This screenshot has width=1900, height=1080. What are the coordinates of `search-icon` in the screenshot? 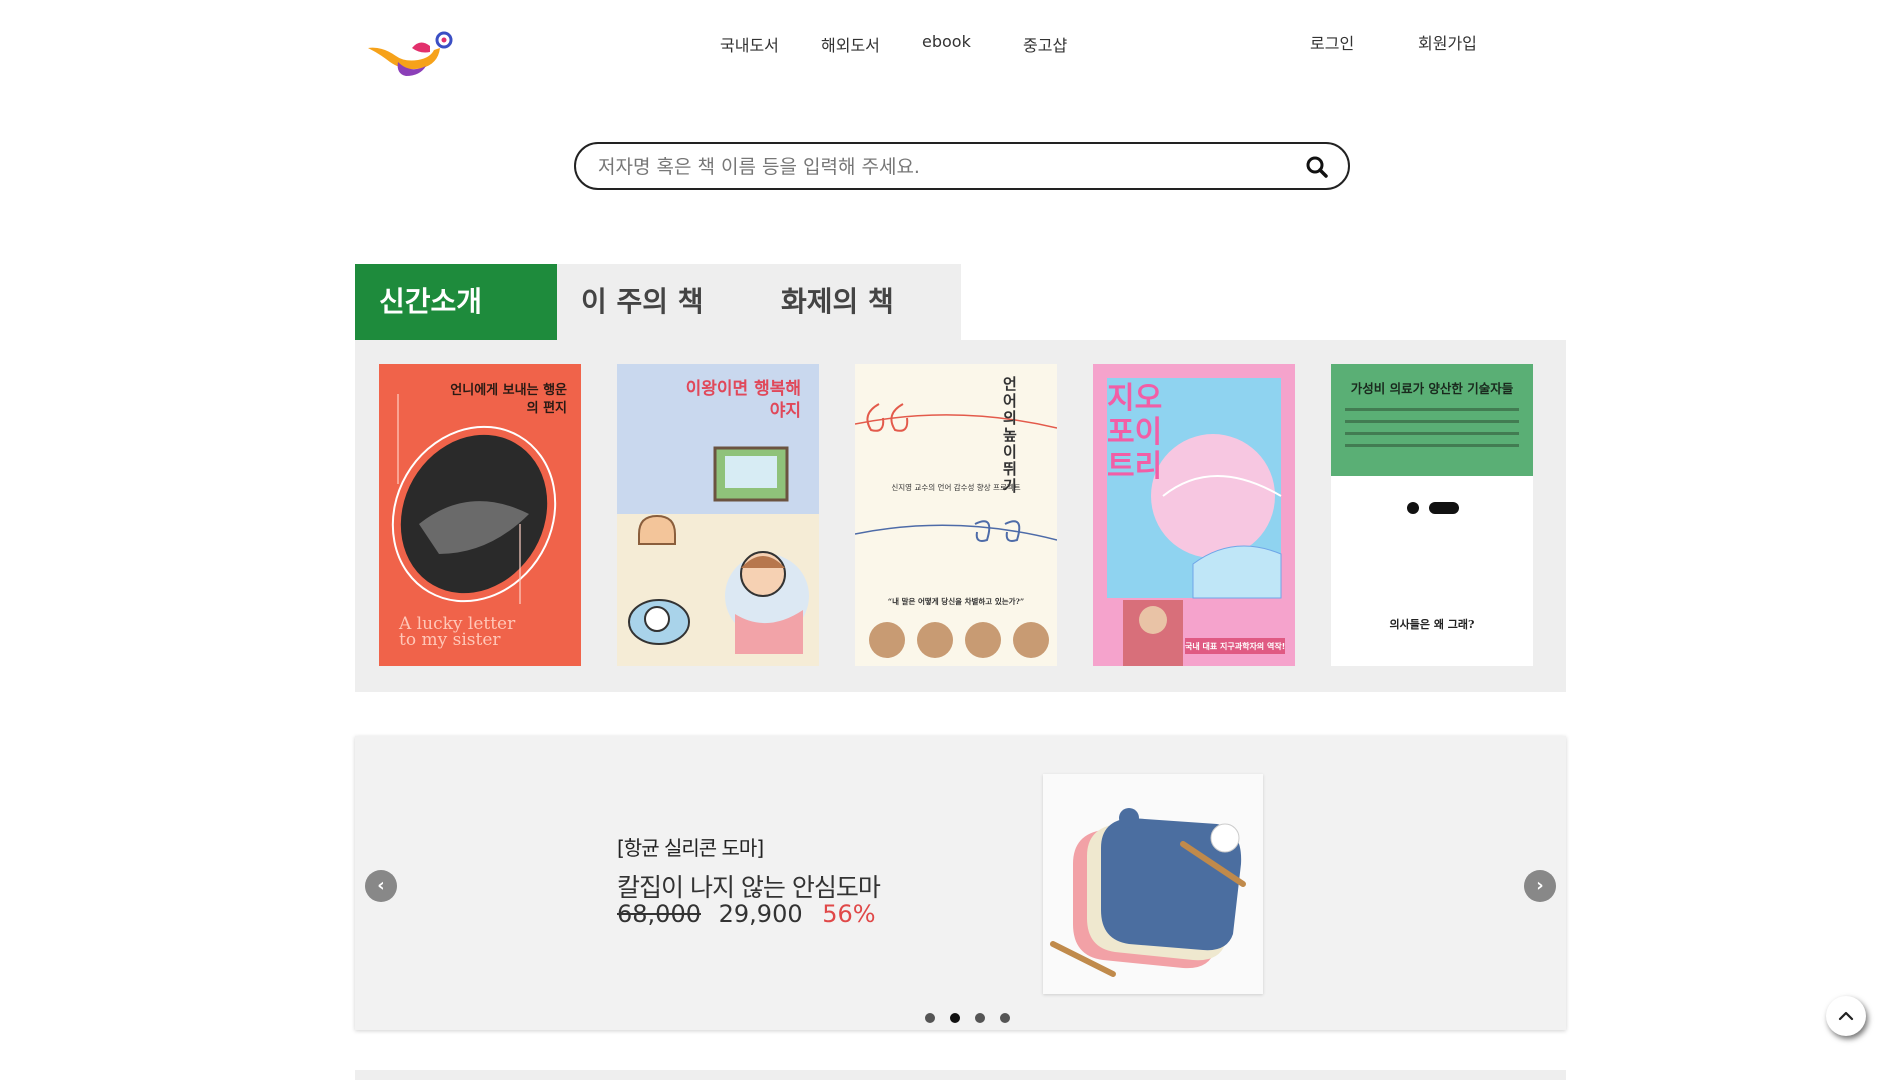 It's located at (1317, 167).